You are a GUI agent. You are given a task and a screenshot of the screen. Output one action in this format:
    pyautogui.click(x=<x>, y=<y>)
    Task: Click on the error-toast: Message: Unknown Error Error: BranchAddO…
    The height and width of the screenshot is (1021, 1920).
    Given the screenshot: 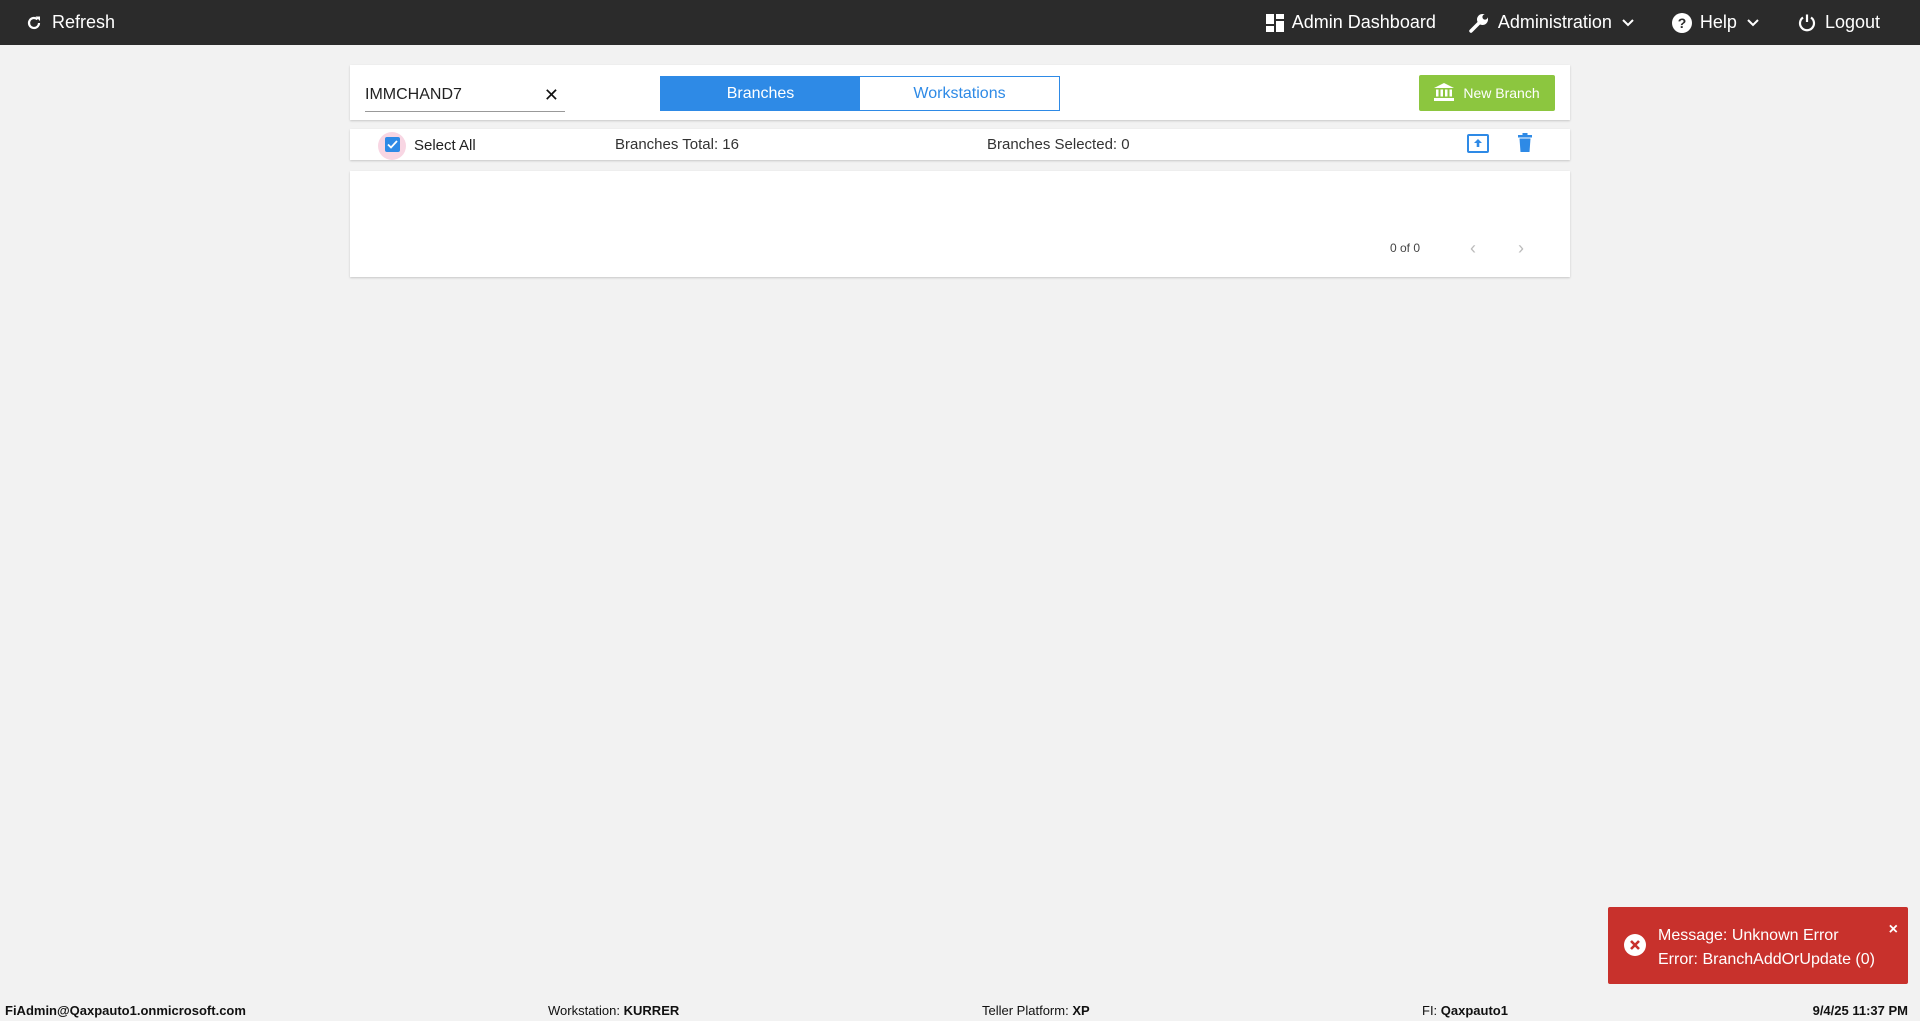 What is the action you would take?
    pyautogui.click(x=1758, y=945)
    